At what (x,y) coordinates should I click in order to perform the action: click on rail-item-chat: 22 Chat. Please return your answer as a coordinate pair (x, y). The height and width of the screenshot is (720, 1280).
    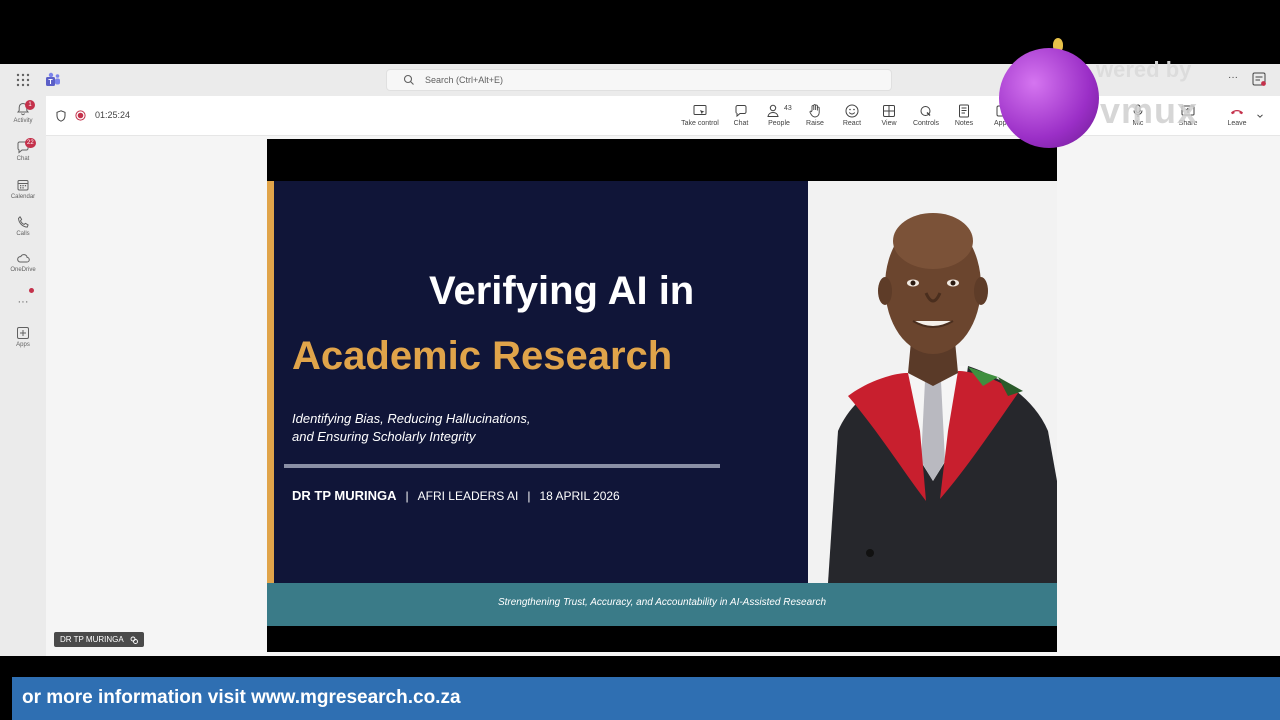
    Looking at the image, I should click on (23, 156).